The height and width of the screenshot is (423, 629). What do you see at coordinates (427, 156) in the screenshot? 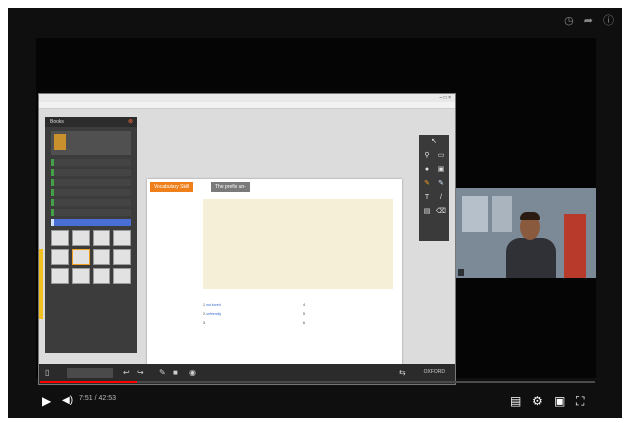
I see `zoom-tool-icon: ⚲` at bounding box center [427, 156].